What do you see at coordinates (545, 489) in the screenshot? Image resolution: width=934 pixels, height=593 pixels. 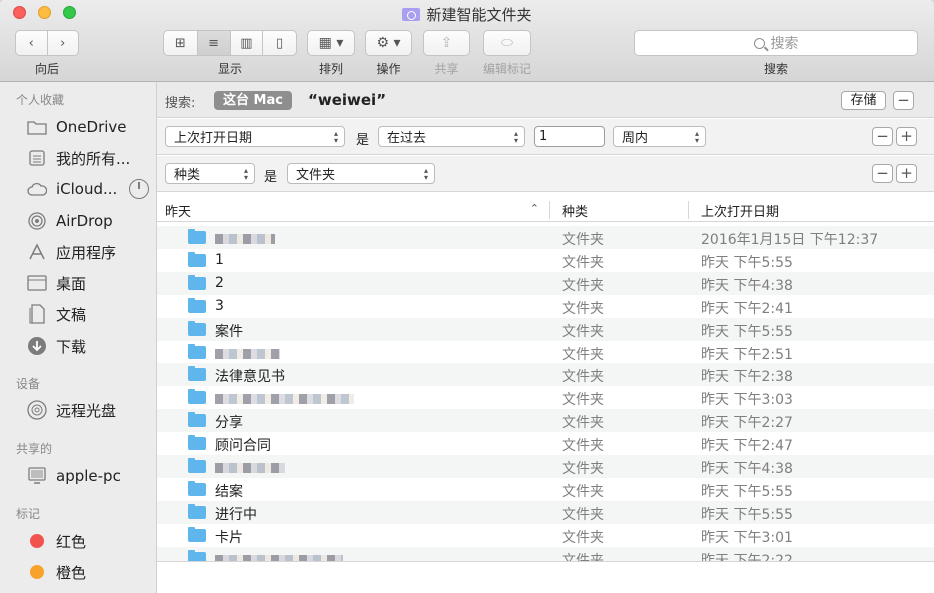 I see `list-item: 结案 文件夹 昨天 下午5:55` at bounding box center [545, 489].